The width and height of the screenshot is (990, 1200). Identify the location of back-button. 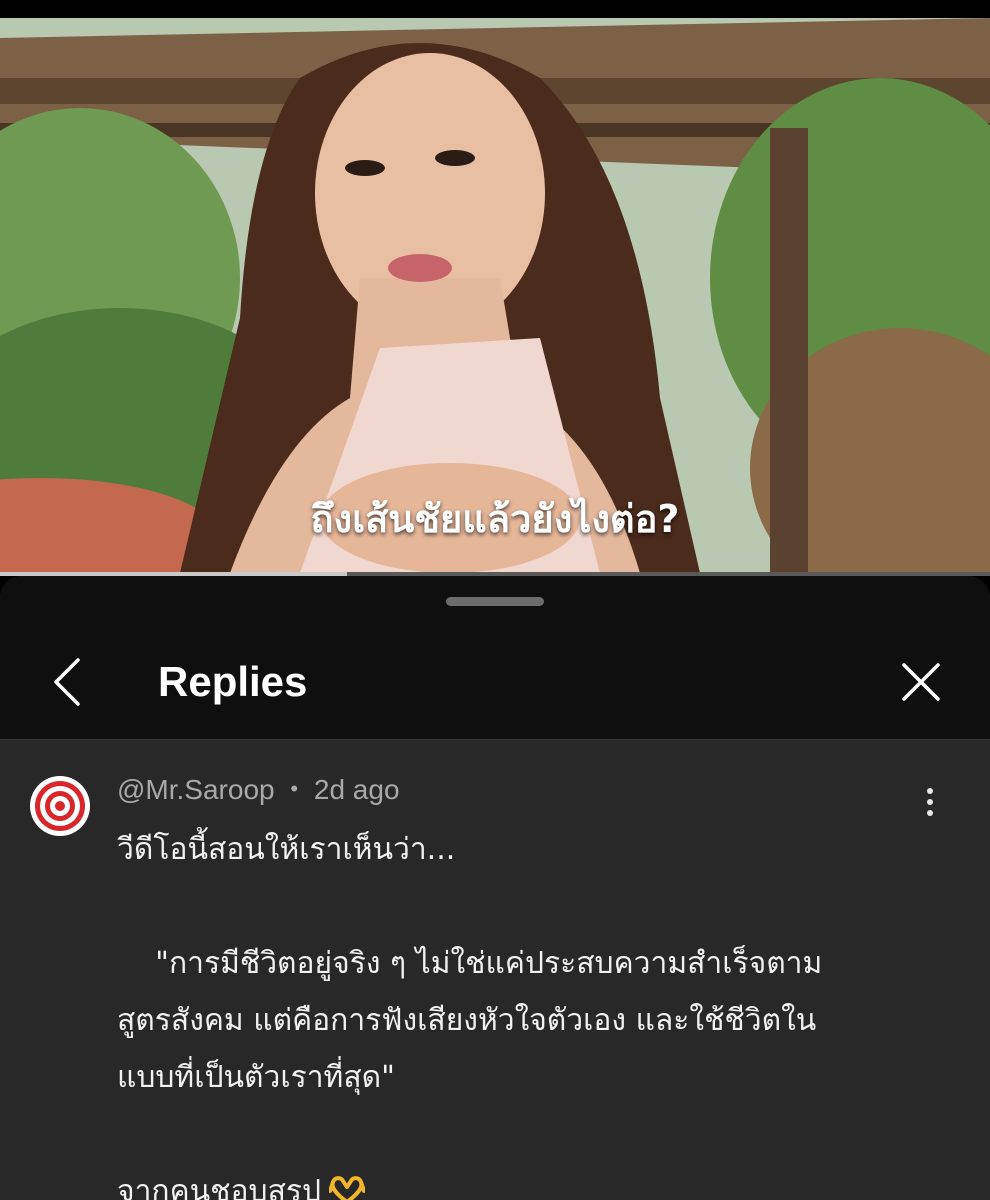
(68, 682).